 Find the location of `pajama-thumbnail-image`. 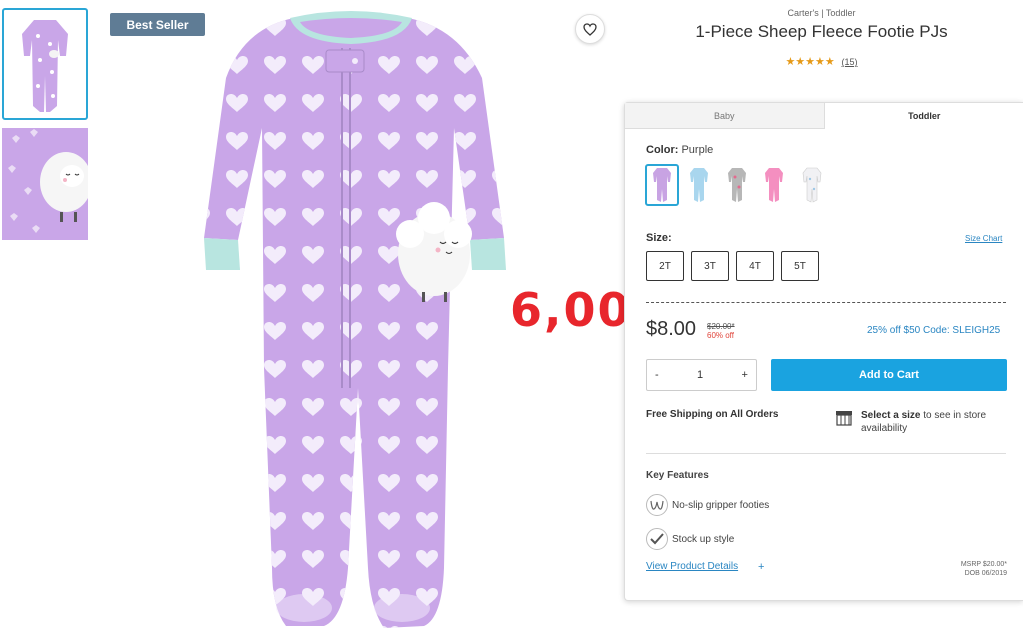

pajama-thumbnail-image is located at coordinates (45, 66).